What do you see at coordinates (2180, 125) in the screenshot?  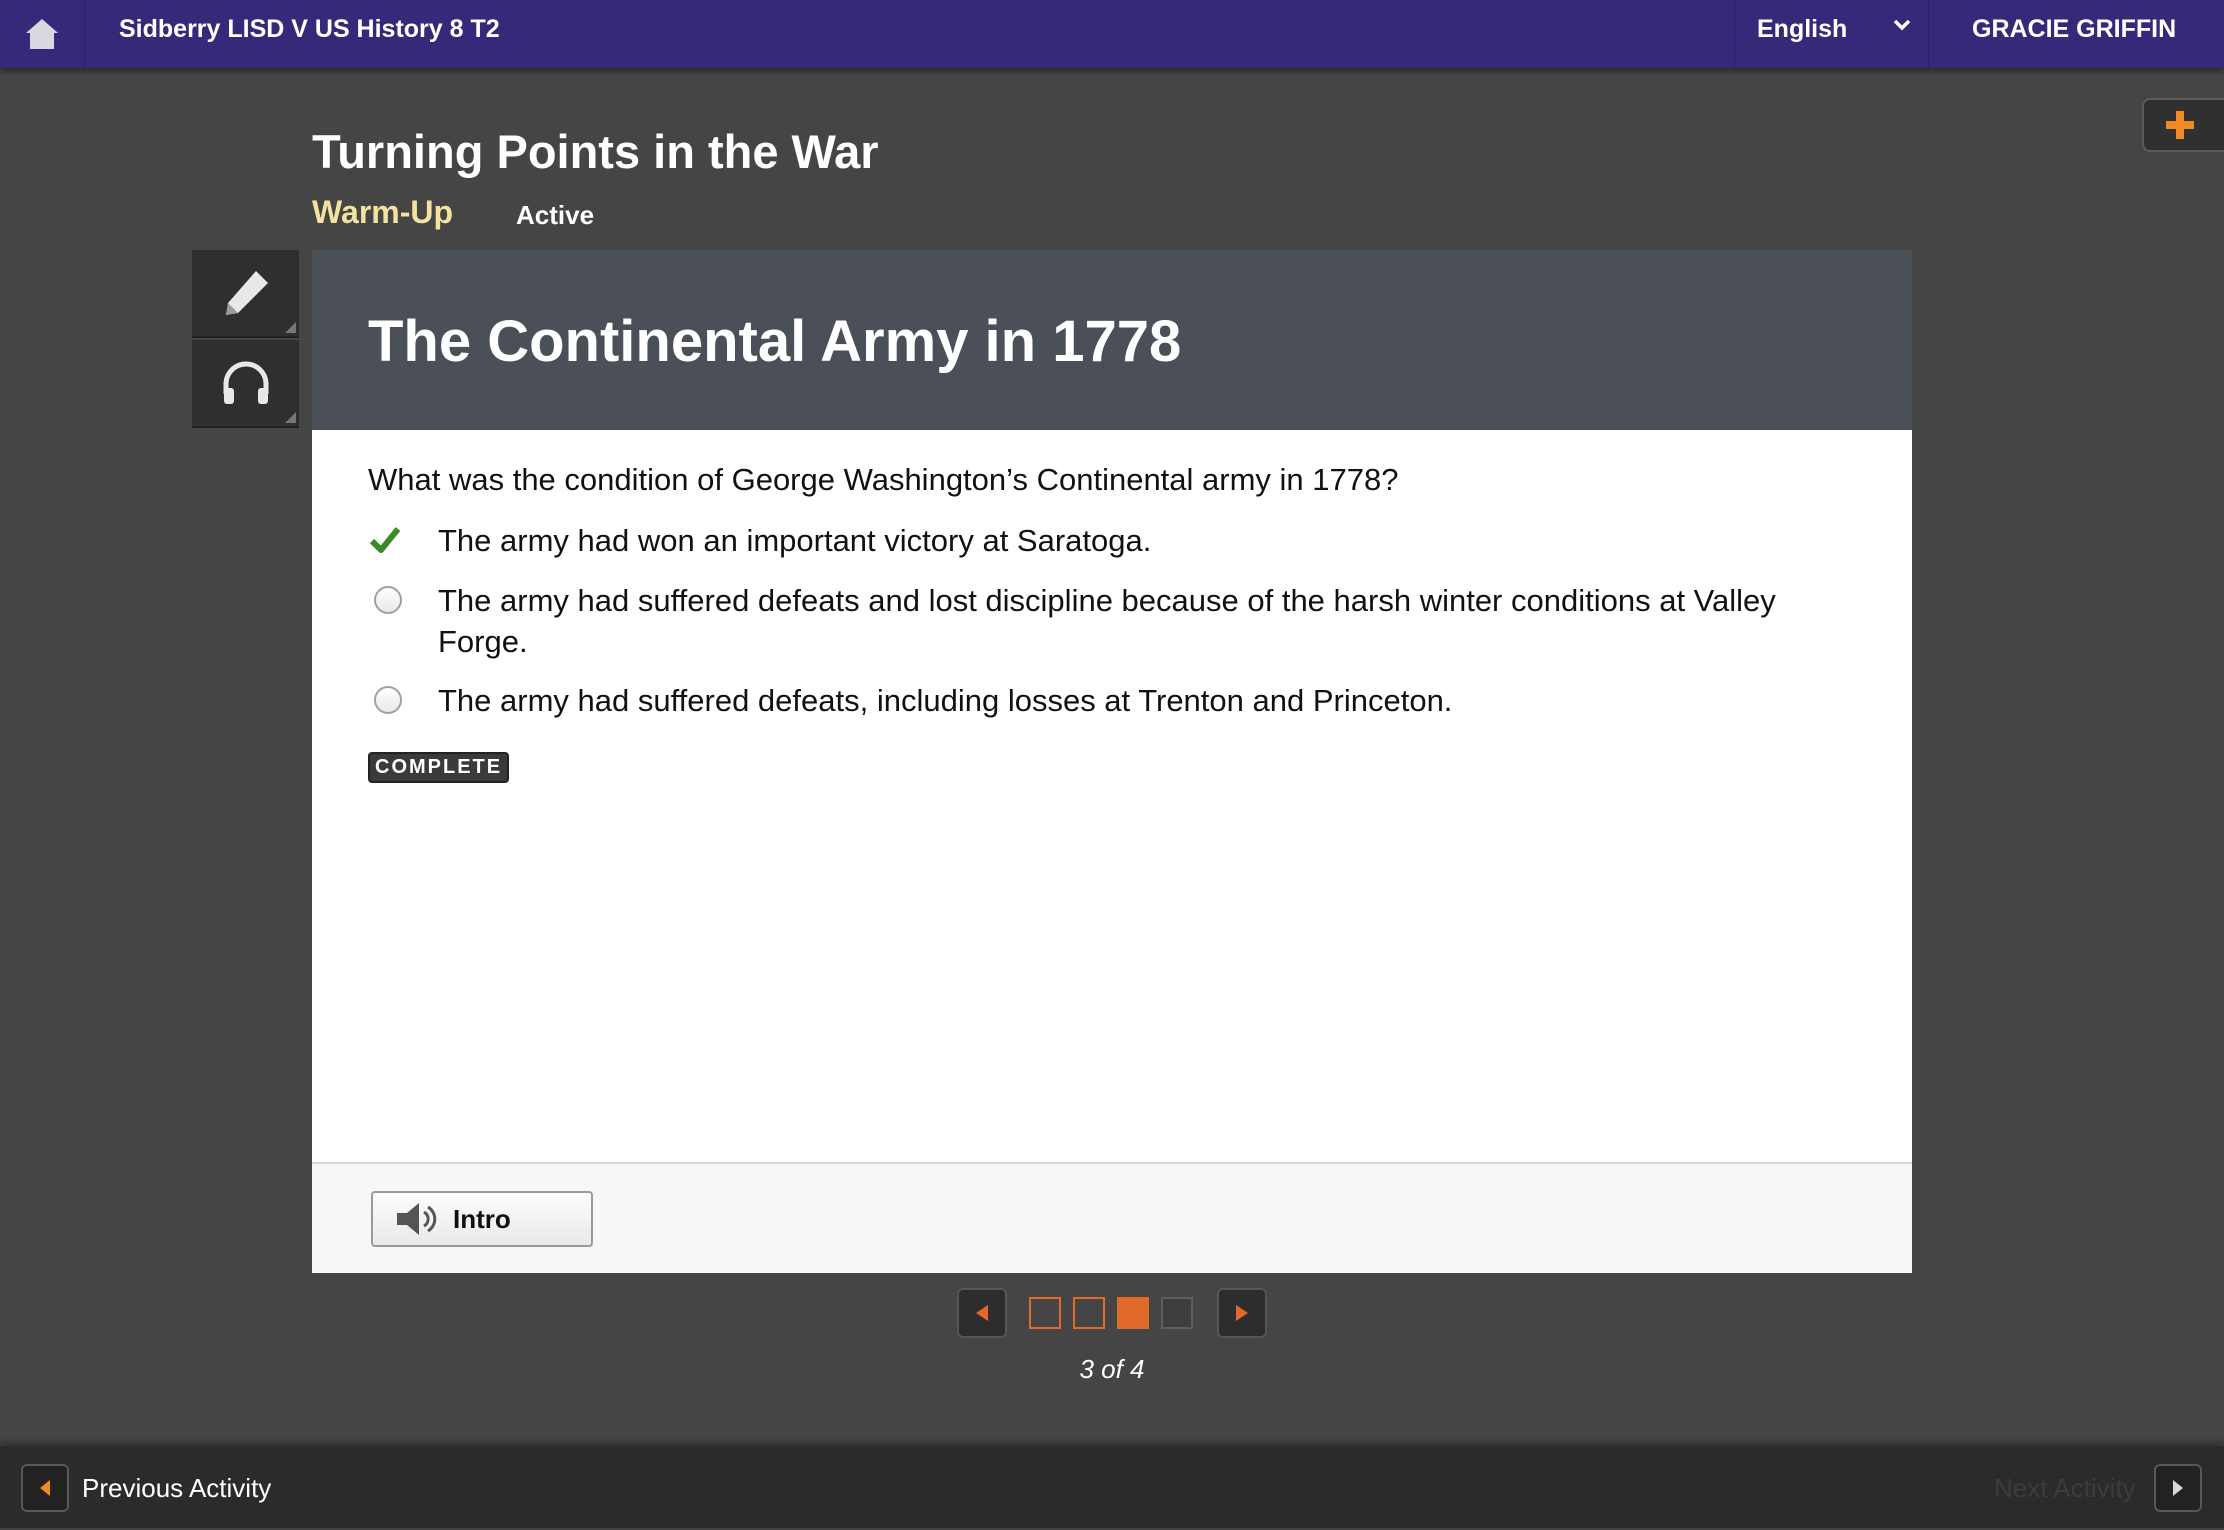 I see `plus-icon` at bounding box center [2180, 125].